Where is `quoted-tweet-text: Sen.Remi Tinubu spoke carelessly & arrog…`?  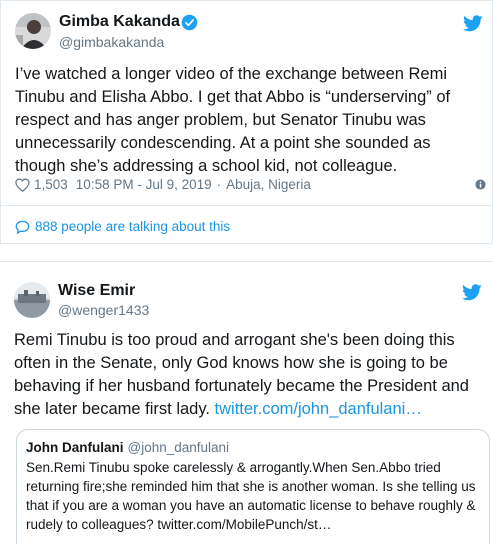
quoted-tweet-text: Sen.Remi Tinubu spoke carelessly & arrog… is located at coordinates (251, 496).